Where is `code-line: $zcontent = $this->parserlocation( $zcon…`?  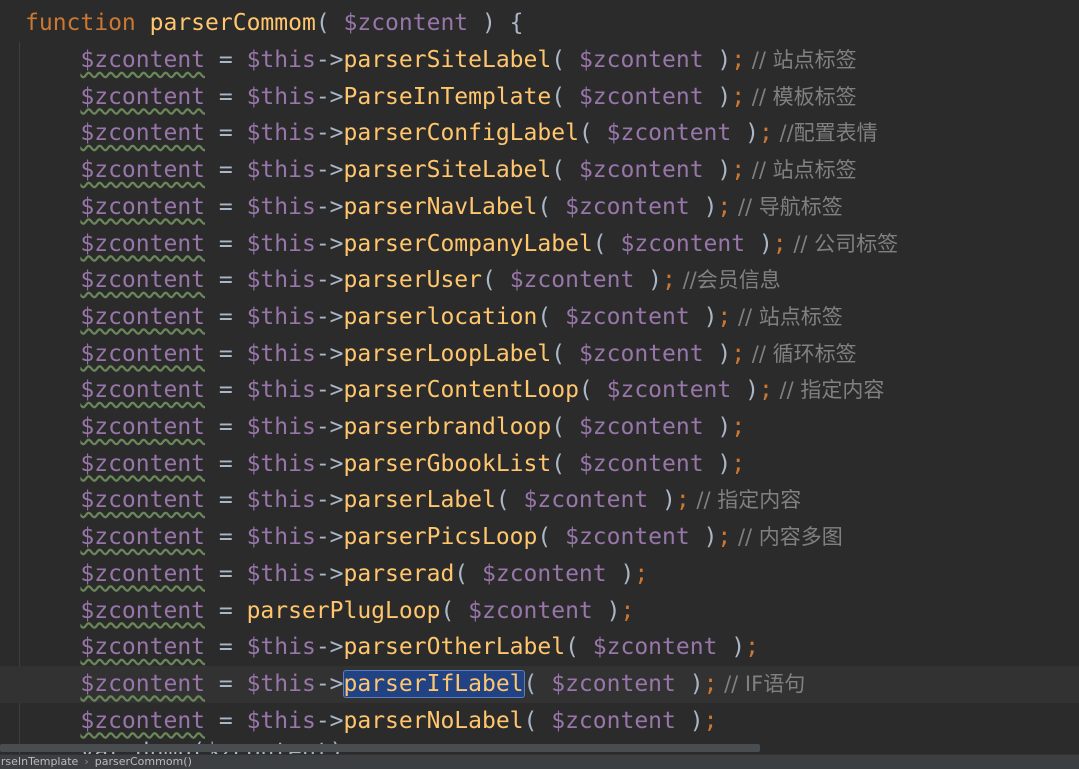
code-line: $zcontent = $this->parserlocation( $zcon… is located at coordinates (539, 317).